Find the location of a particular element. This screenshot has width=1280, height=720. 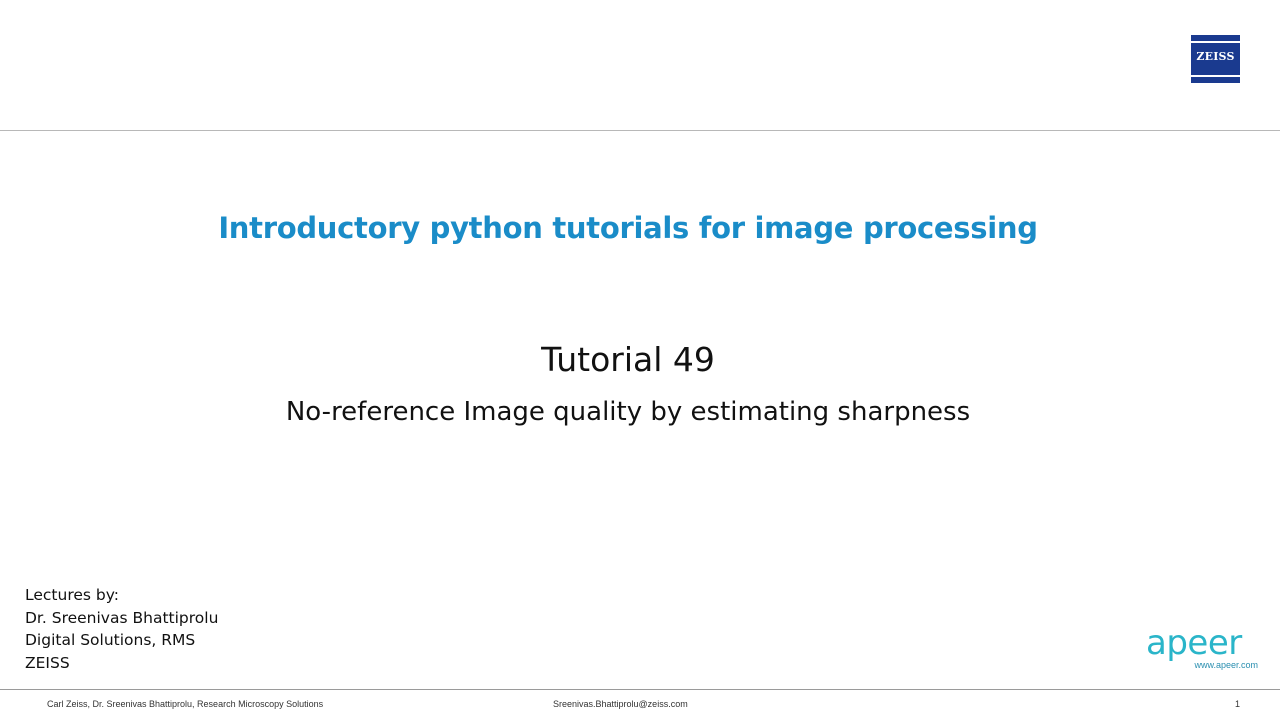

lecturer-line: Digital Solutions, RMS is located at coordinates (110, 640).